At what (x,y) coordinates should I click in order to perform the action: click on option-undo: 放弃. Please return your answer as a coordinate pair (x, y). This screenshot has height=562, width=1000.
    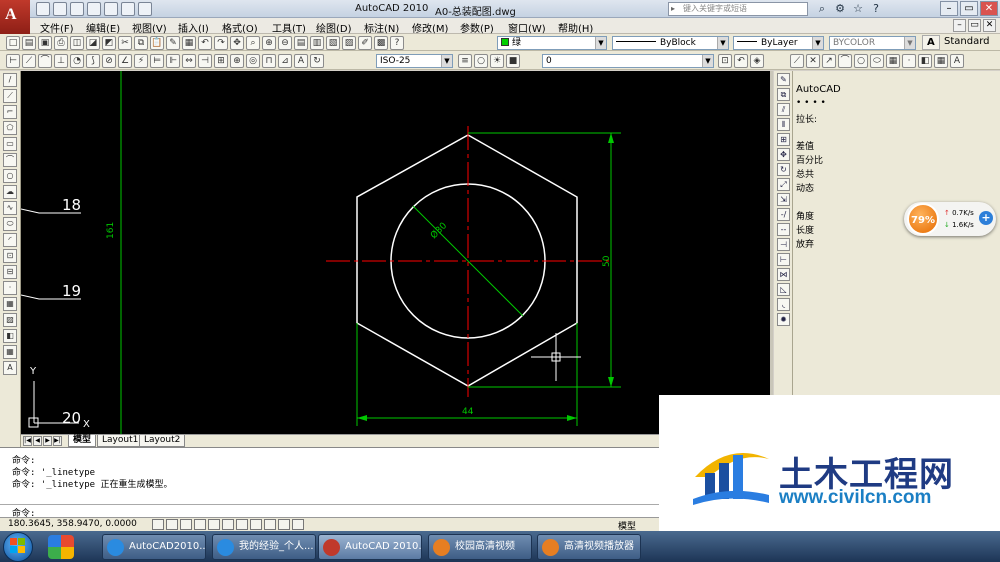
    Looking at the image, I should click on (805, 243).